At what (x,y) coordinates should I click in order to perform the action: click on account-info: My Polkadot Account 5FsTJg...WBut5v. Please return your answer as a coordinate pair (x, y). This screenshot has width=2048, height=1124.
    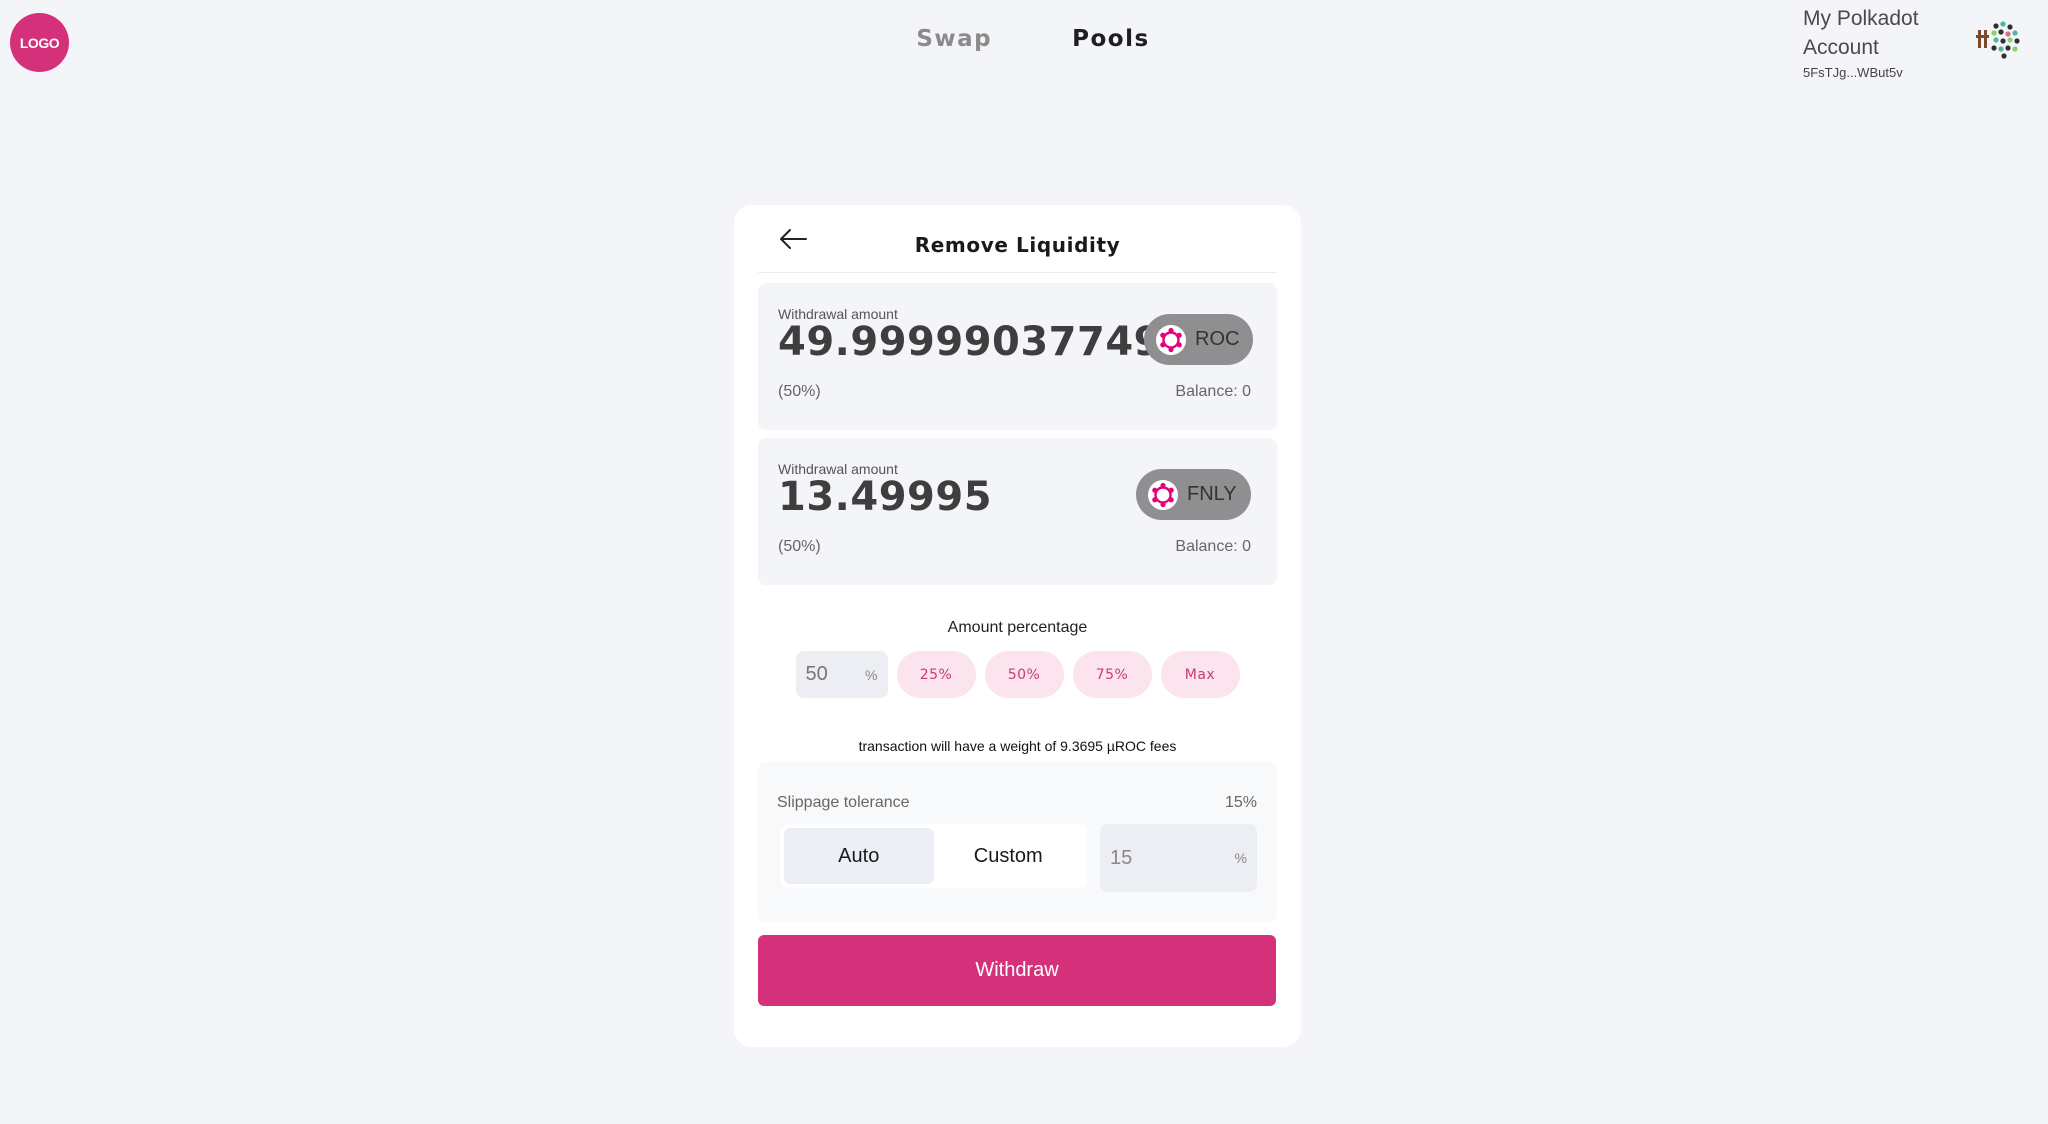
    Looking at the image, I should click on (1878, 42).